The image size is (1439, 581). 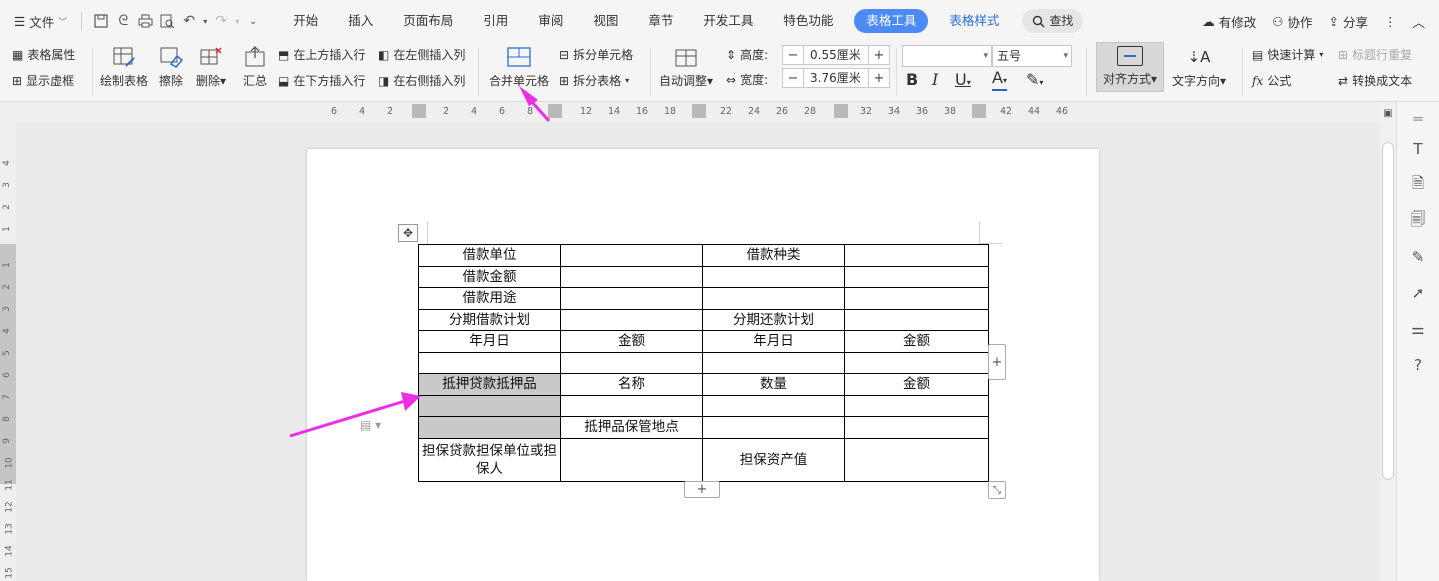 What do you see at coordinates (36, 21) in the screenshot?
I see `file-menu: ☰ 文件 ﹀` at bounding box center [36, 21].